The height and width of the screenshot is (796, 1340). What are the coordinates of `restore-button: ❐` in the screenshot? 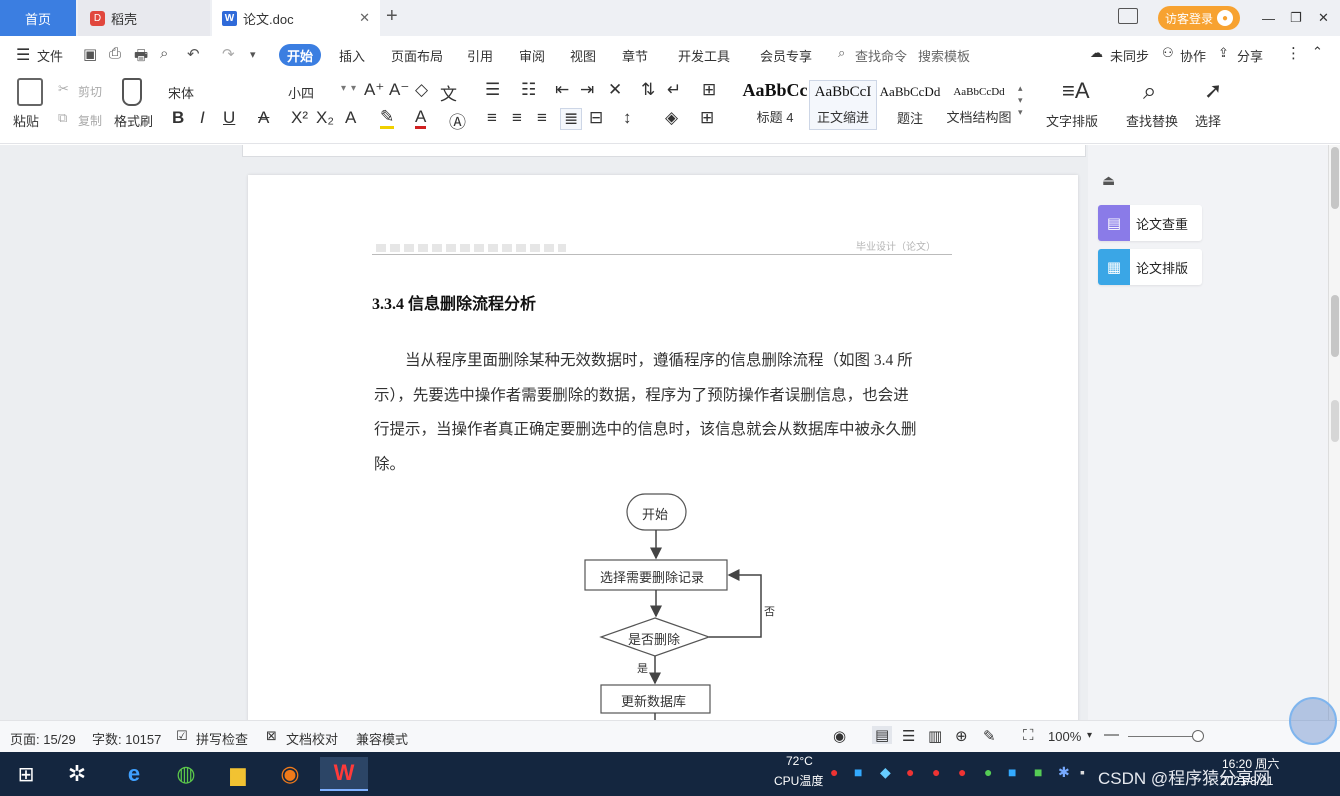 It's located at (1296, 18).